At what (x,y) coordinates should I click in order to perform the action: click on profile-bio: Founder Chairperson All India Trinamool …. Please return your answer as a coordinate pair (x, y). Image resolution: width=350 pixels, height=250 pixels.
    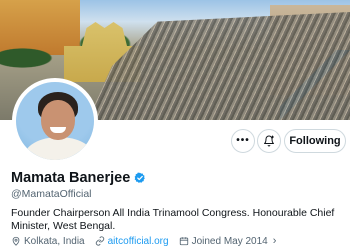
    Looking at the image, I should click on (173, 219).